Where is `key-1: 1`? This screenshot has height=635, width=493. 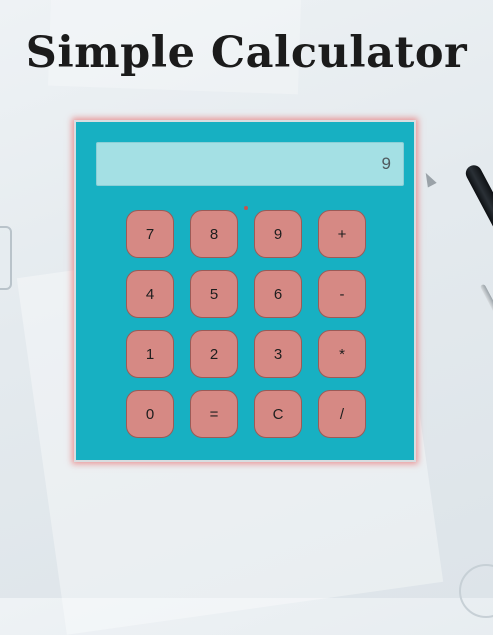
key-1: 1 is located at coordinates (150, 354).